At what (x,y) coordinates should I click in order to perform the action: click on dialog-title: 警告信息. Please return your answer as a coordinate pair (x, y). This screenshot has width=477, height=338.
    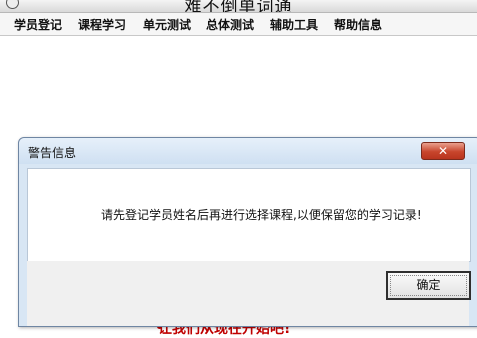
    Looking at the image, I should click on (52, 153).